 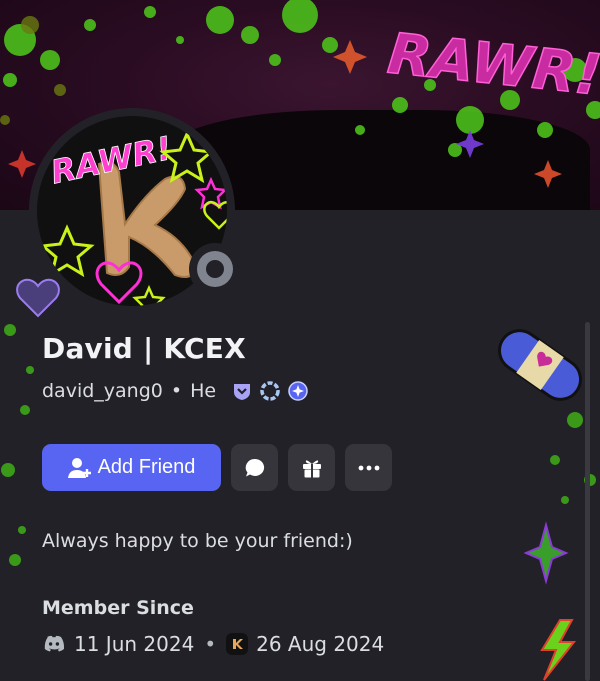 I want to click on status-indicator, so click(x=215, y=269).